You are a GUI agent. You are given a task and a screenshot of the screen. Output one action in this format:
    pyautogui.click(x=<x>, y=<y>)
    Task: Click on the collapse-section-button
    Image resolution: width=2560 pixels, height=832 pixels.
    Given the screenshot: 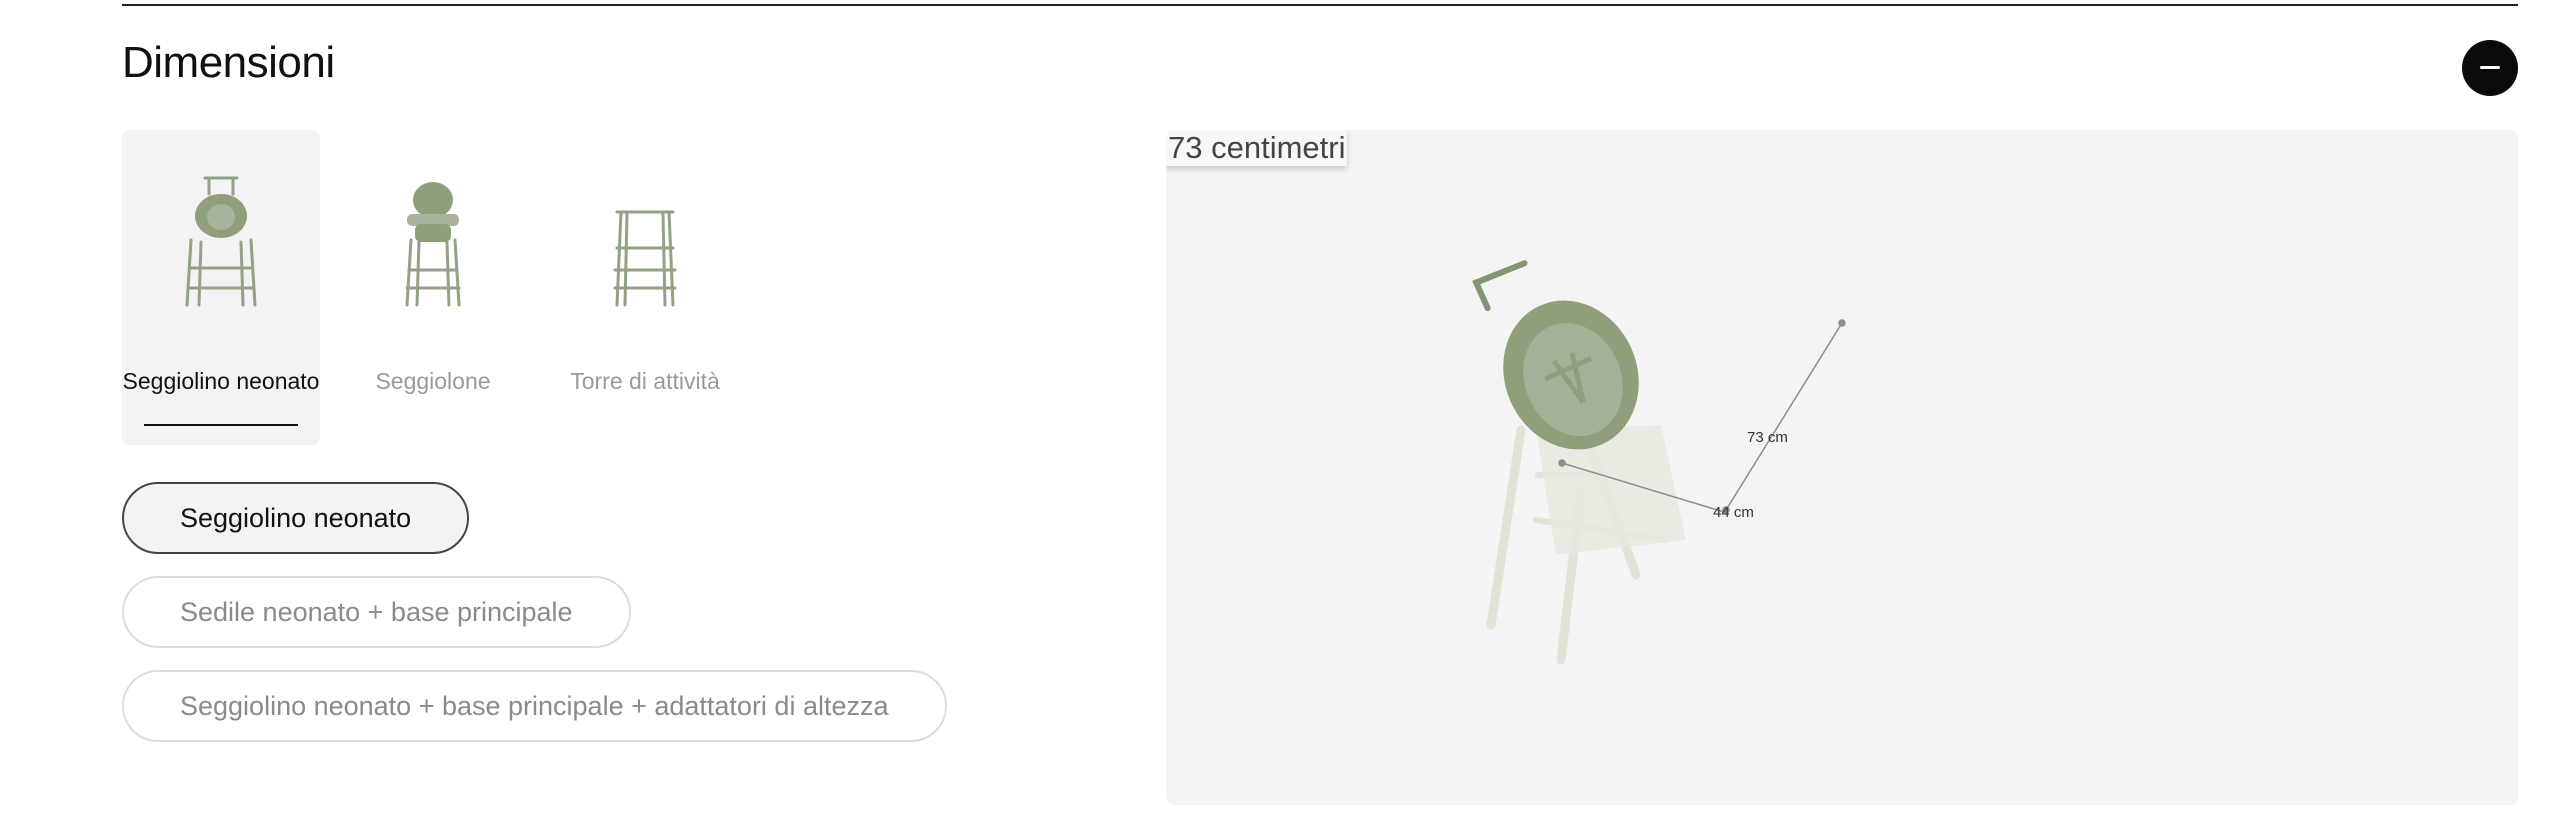 What is the action you would take?
    pyautogui.click(x=2490, y=68)
    